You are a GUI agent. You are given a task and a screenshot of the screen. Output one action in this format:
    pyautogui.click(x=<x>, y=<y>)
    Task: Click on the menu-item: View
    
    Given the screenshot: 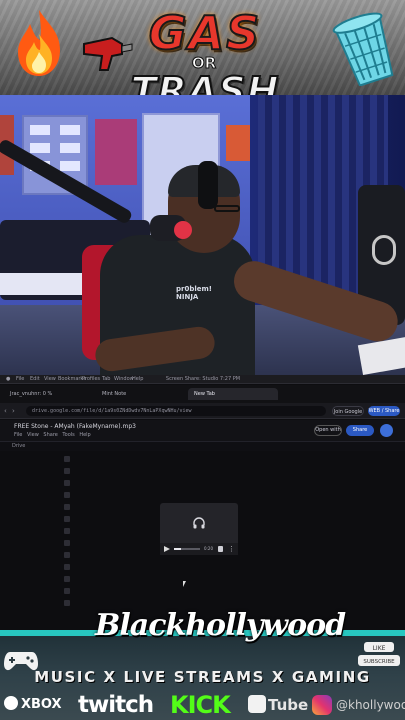 What is the action you would take?
    pyautogui.click(x=50, y=379)
    